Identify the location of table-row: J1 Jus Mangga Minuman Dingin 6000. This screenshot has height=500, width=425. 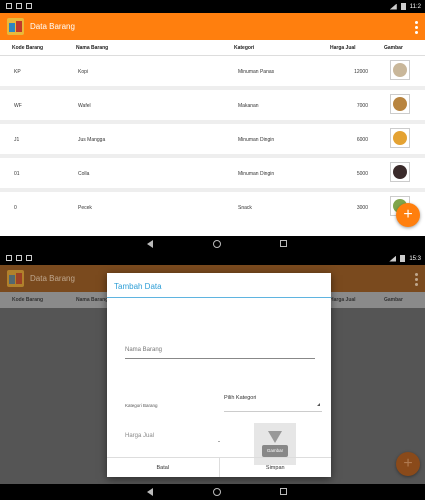
(212, 139).